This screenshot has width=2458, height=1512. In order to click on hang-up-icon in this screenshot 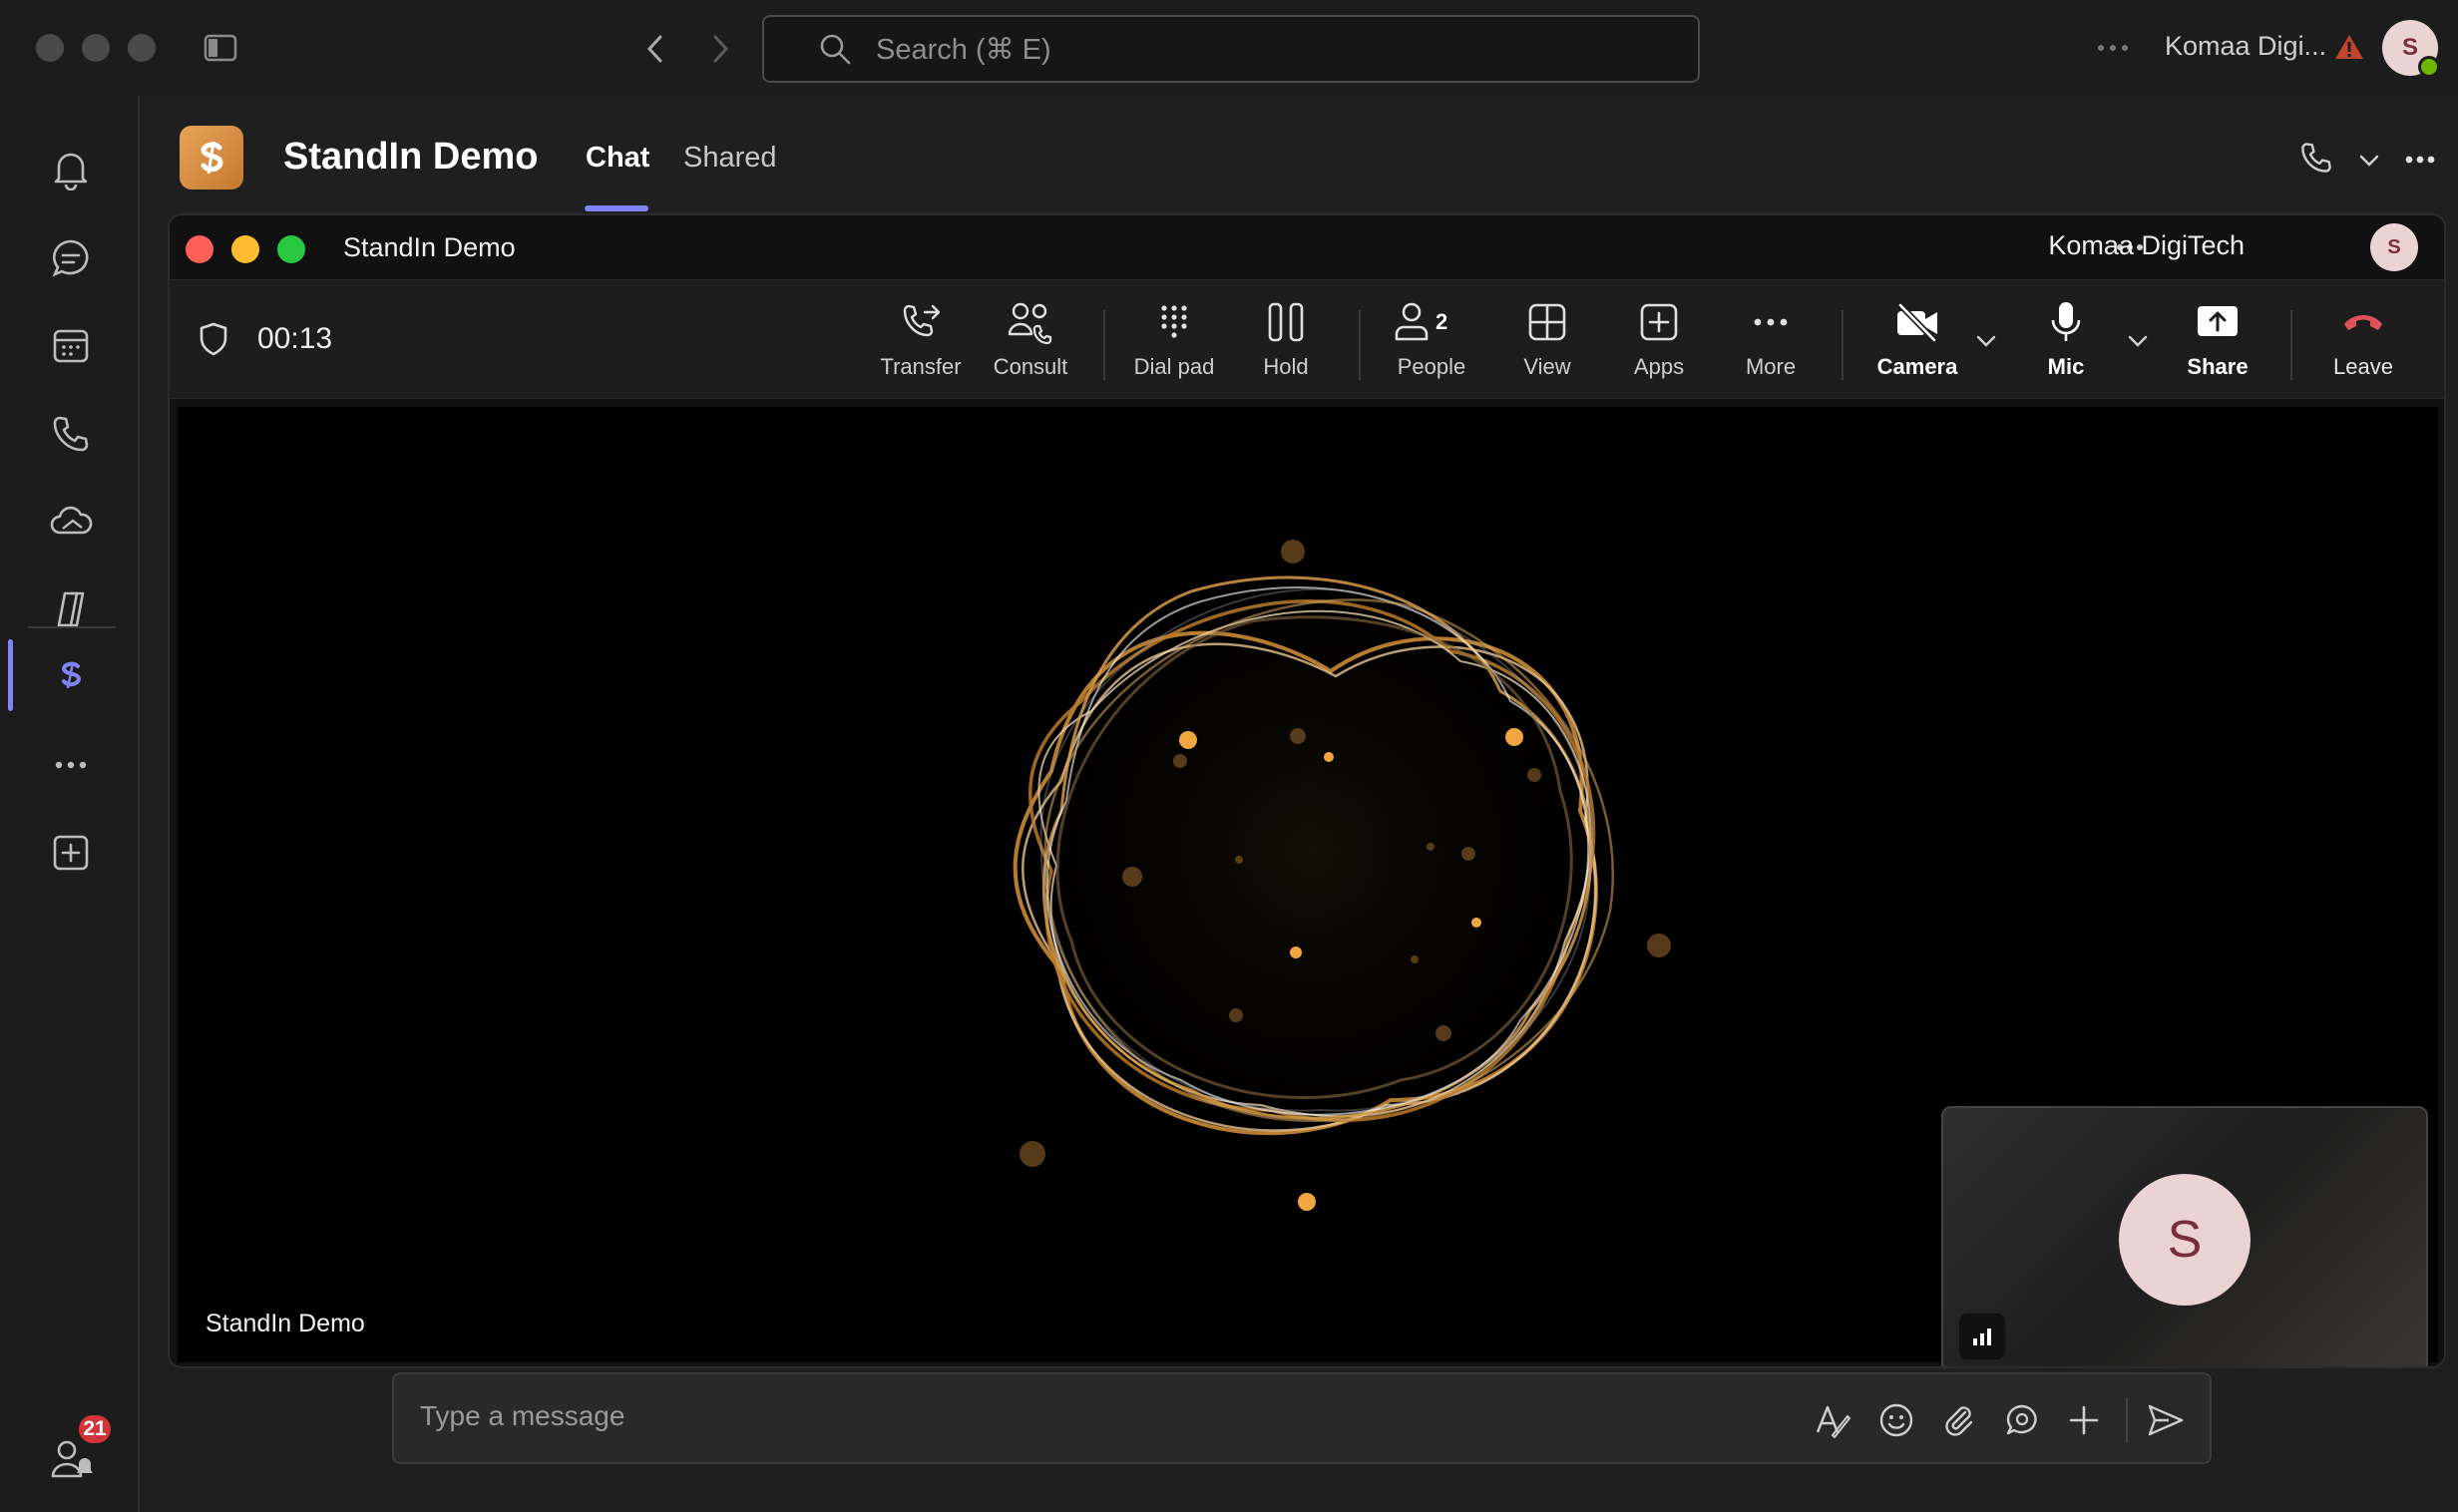, I will do `click(2363, 322)`.